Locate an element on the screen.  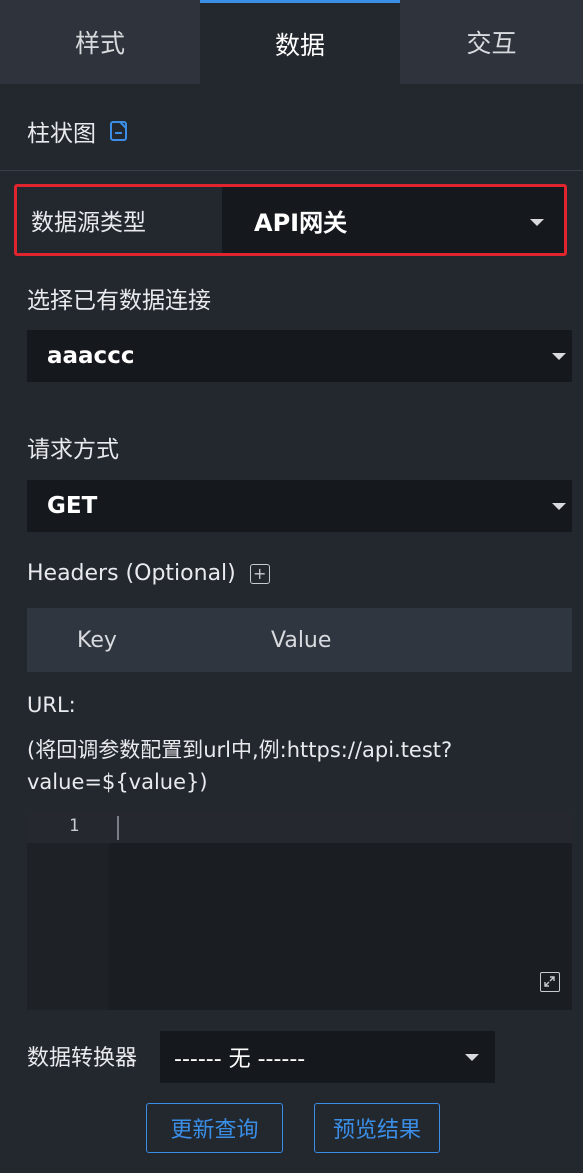
headers-row: Headers (Optional) + is located at coordinates (148, 573).